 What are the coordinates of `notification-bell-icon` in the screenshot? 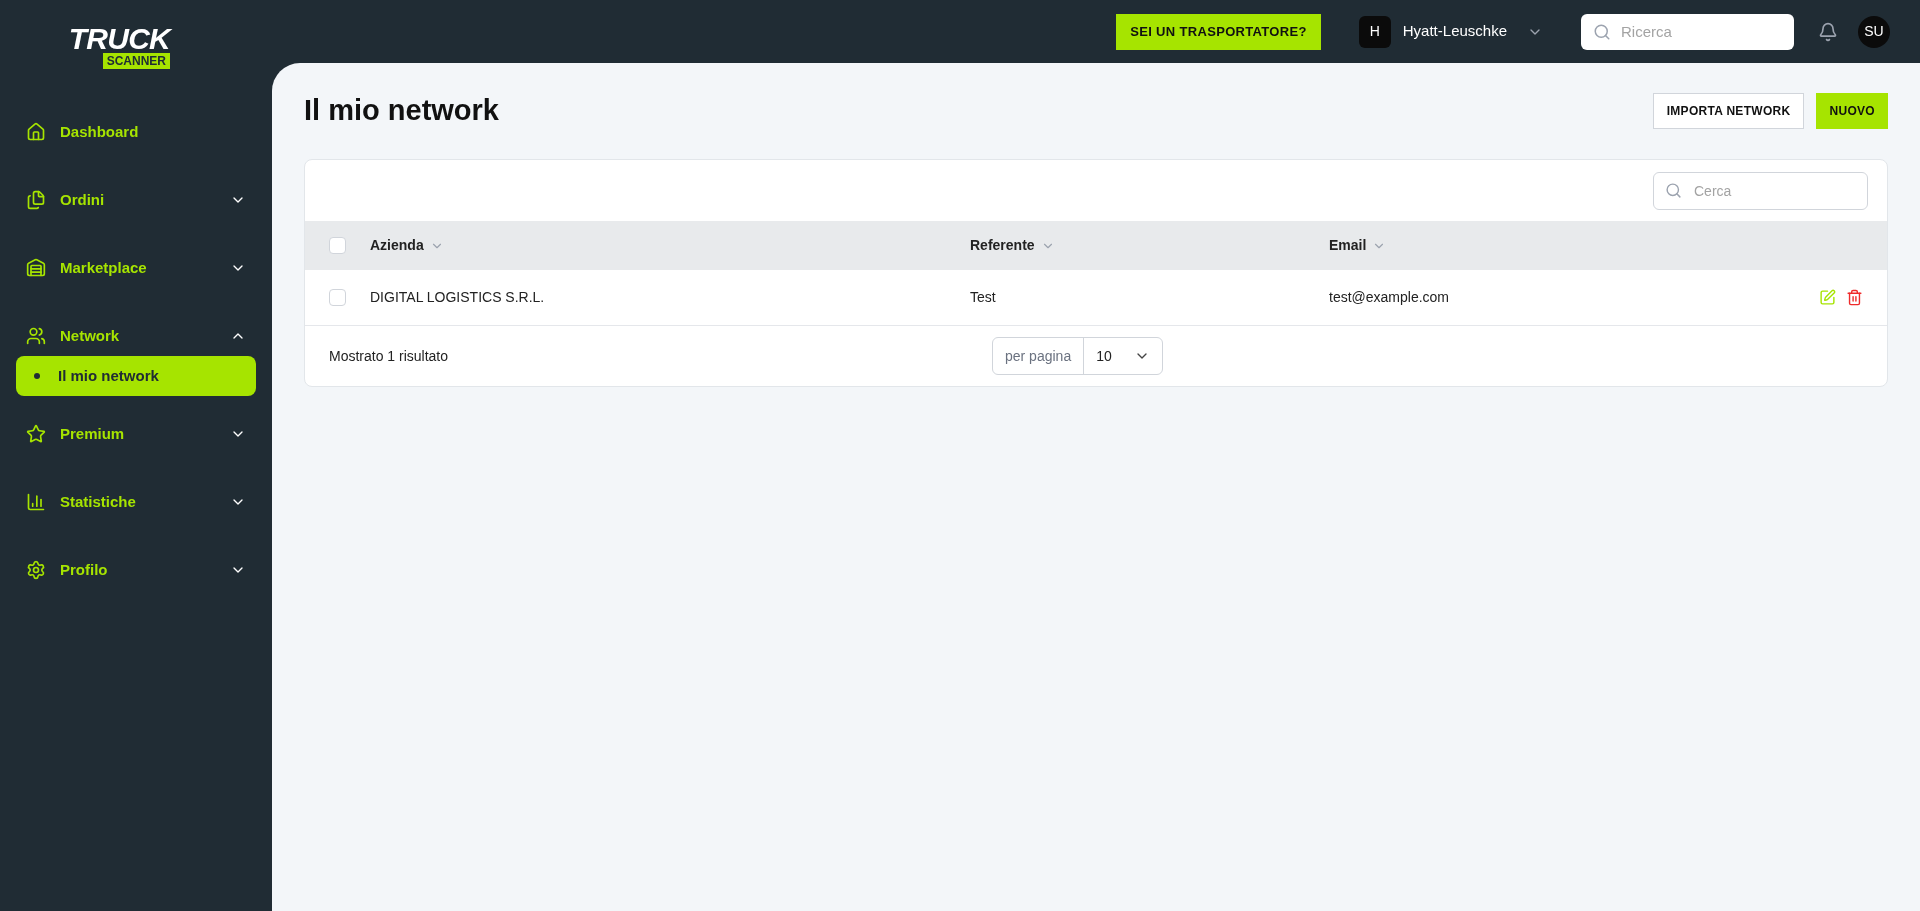 It's located at (1828, 31).